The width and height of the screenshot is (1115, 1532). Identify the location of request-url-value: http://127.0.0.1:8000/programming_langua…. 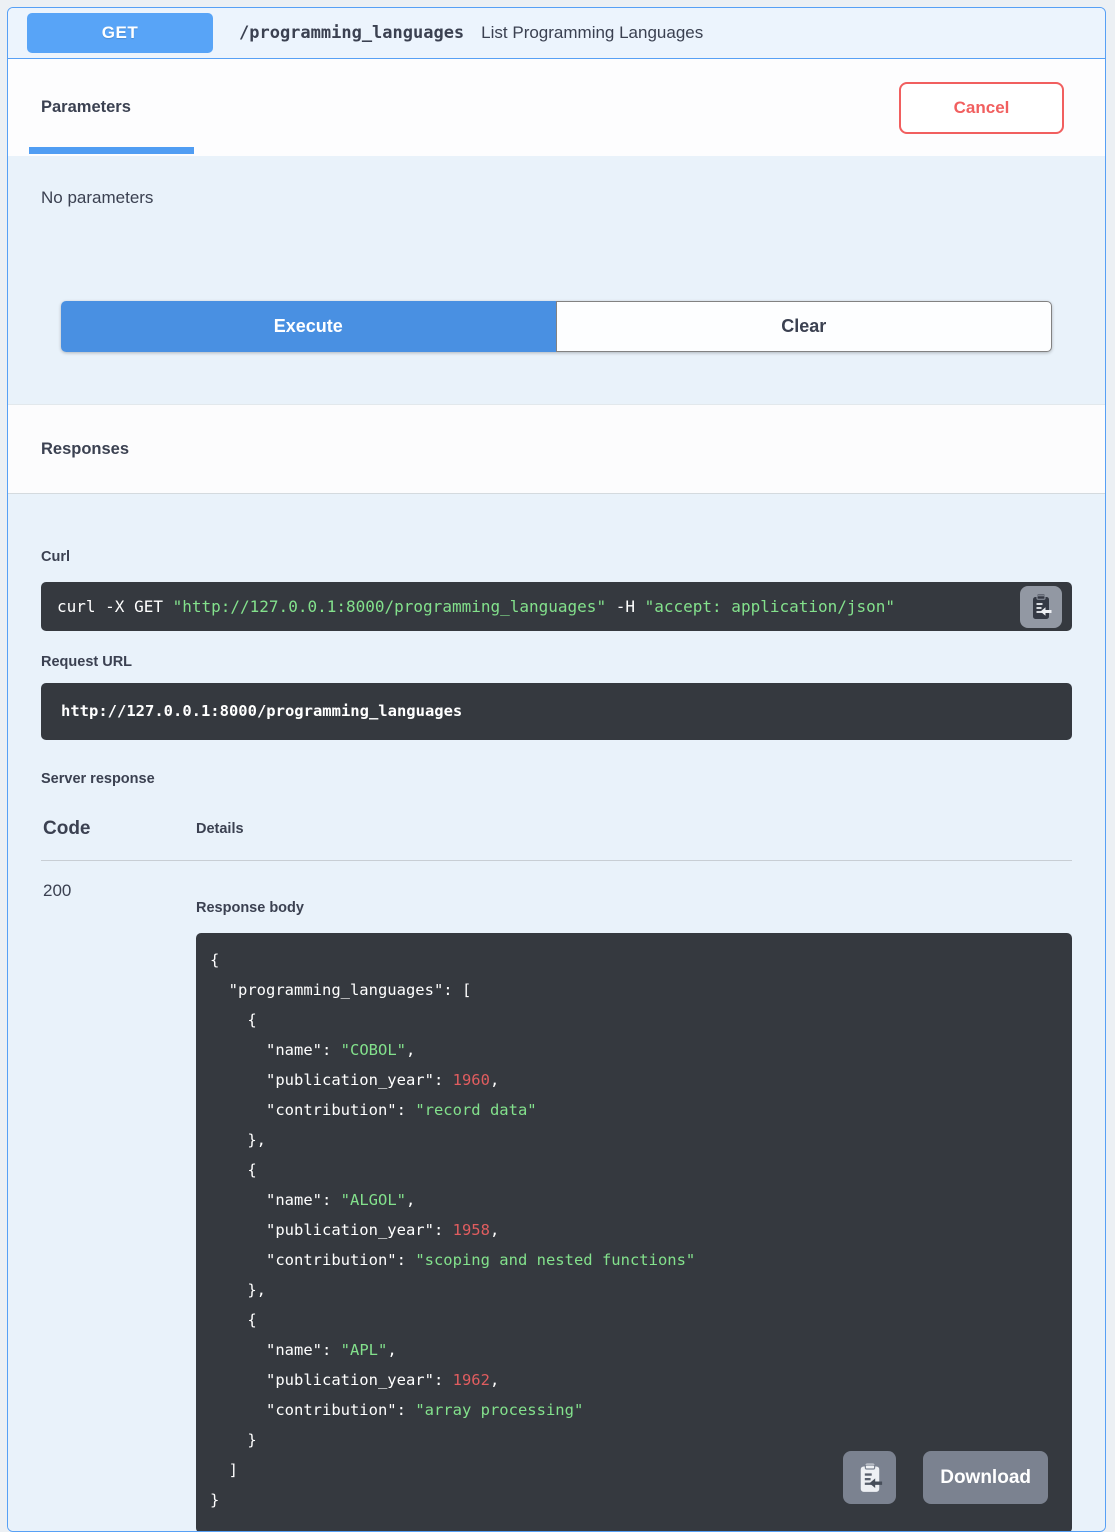
(556, 711).